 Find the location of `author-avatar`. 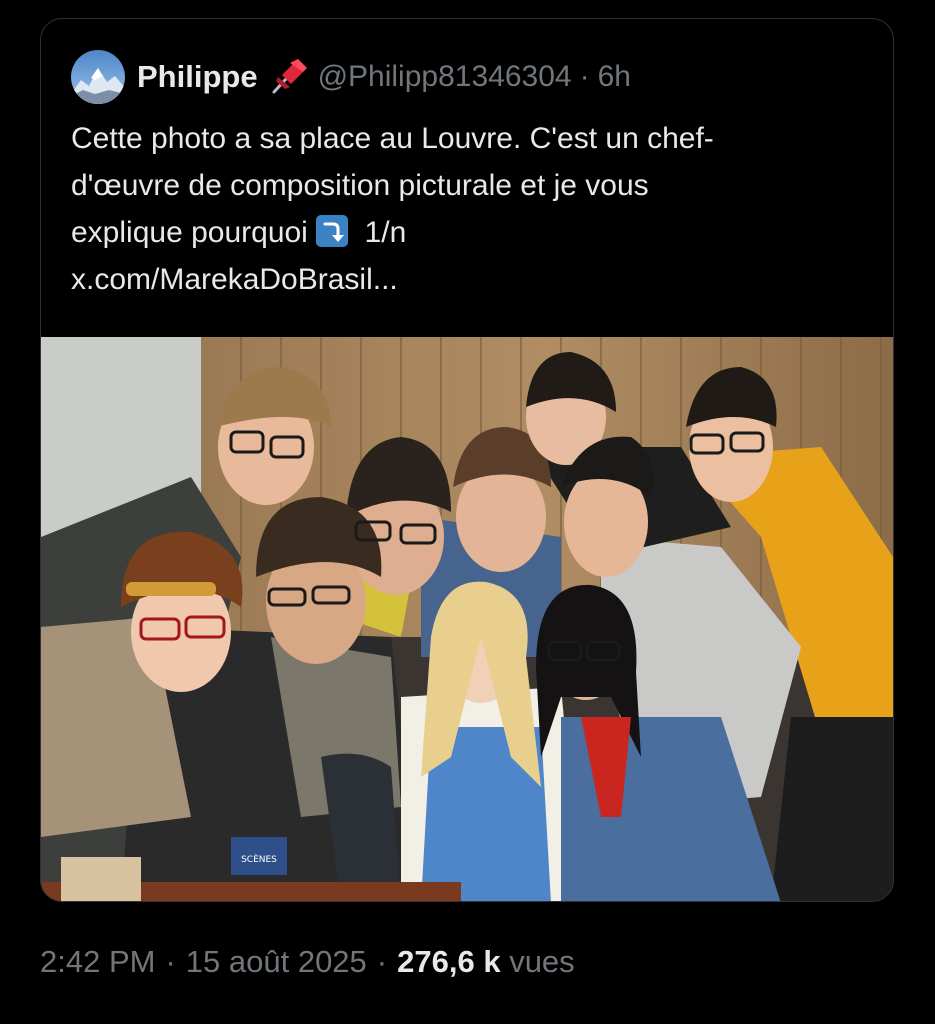

author-avatar is located at coordinates (98, 77).